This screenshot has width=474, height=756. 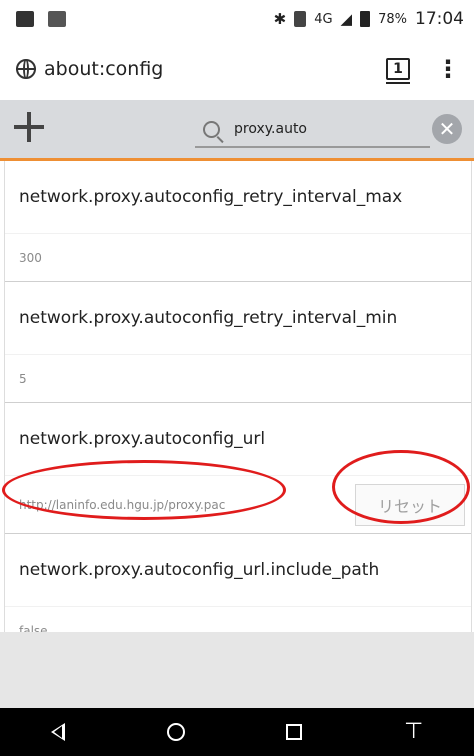 I want to click on network-type: 4G, so click(x=323, y=19).